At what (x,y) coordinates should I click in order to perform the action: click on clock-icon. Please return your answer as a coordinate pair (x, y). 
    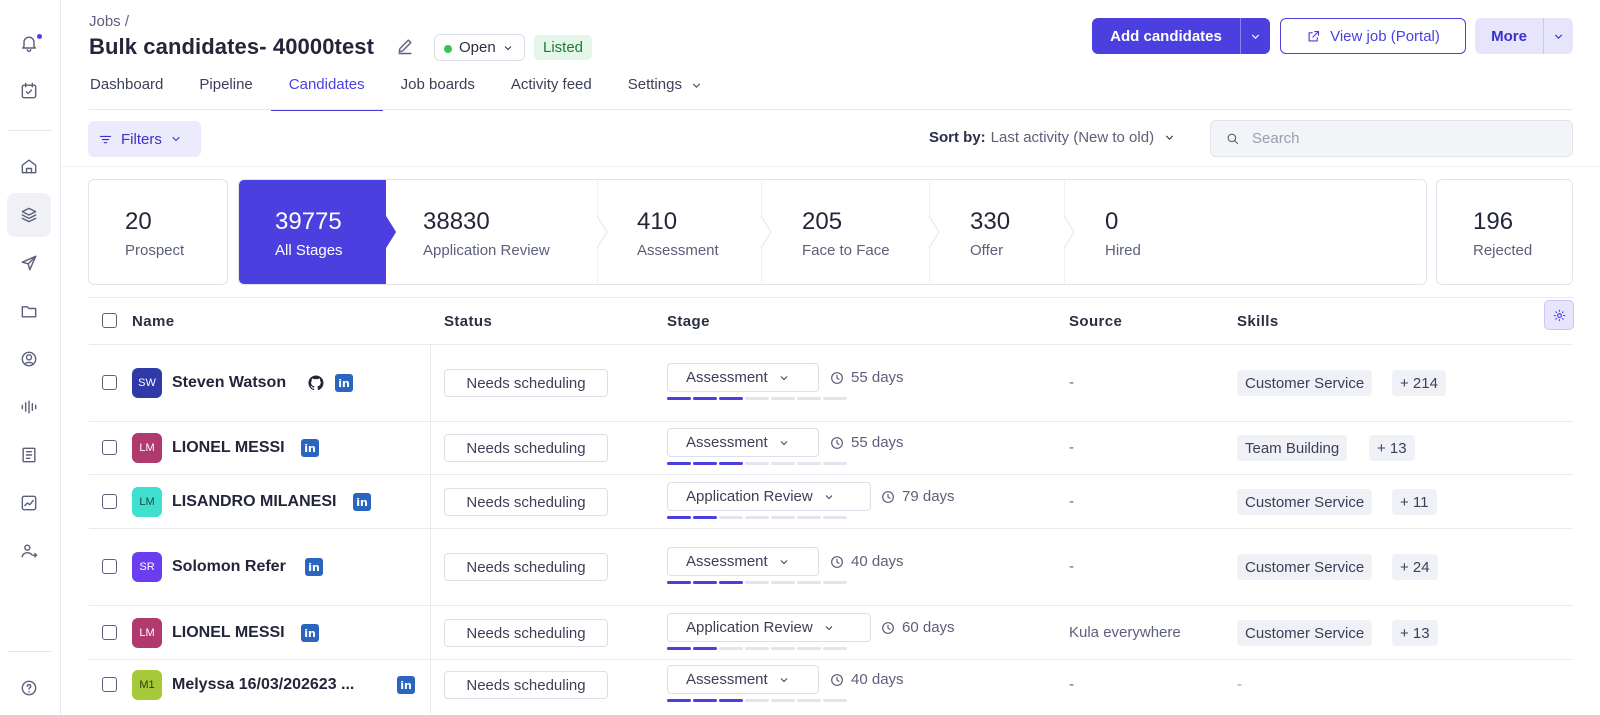
    Looking at the image, I should click on (888, 496).